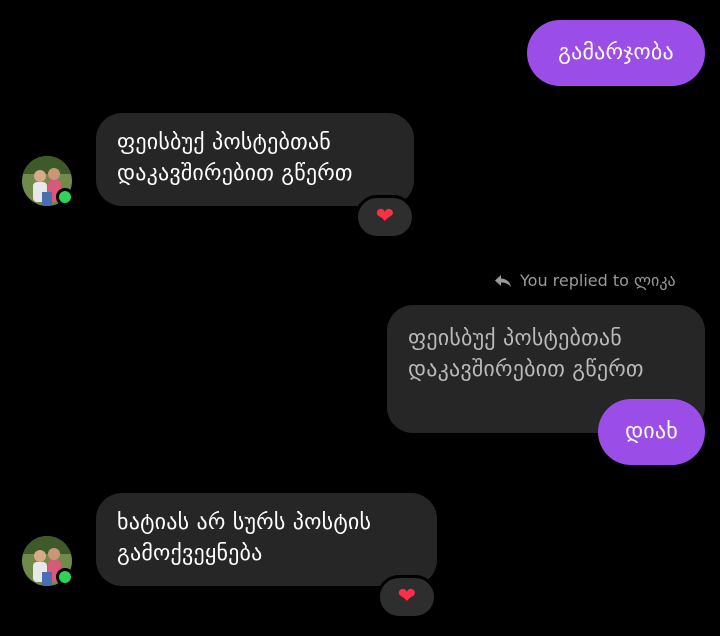 The image size is (720, 636). Describe the element at coordinates (526, 369) in the screenshot. I see `quoted-text-line: დაკავშირებით გწერთ` at that location.